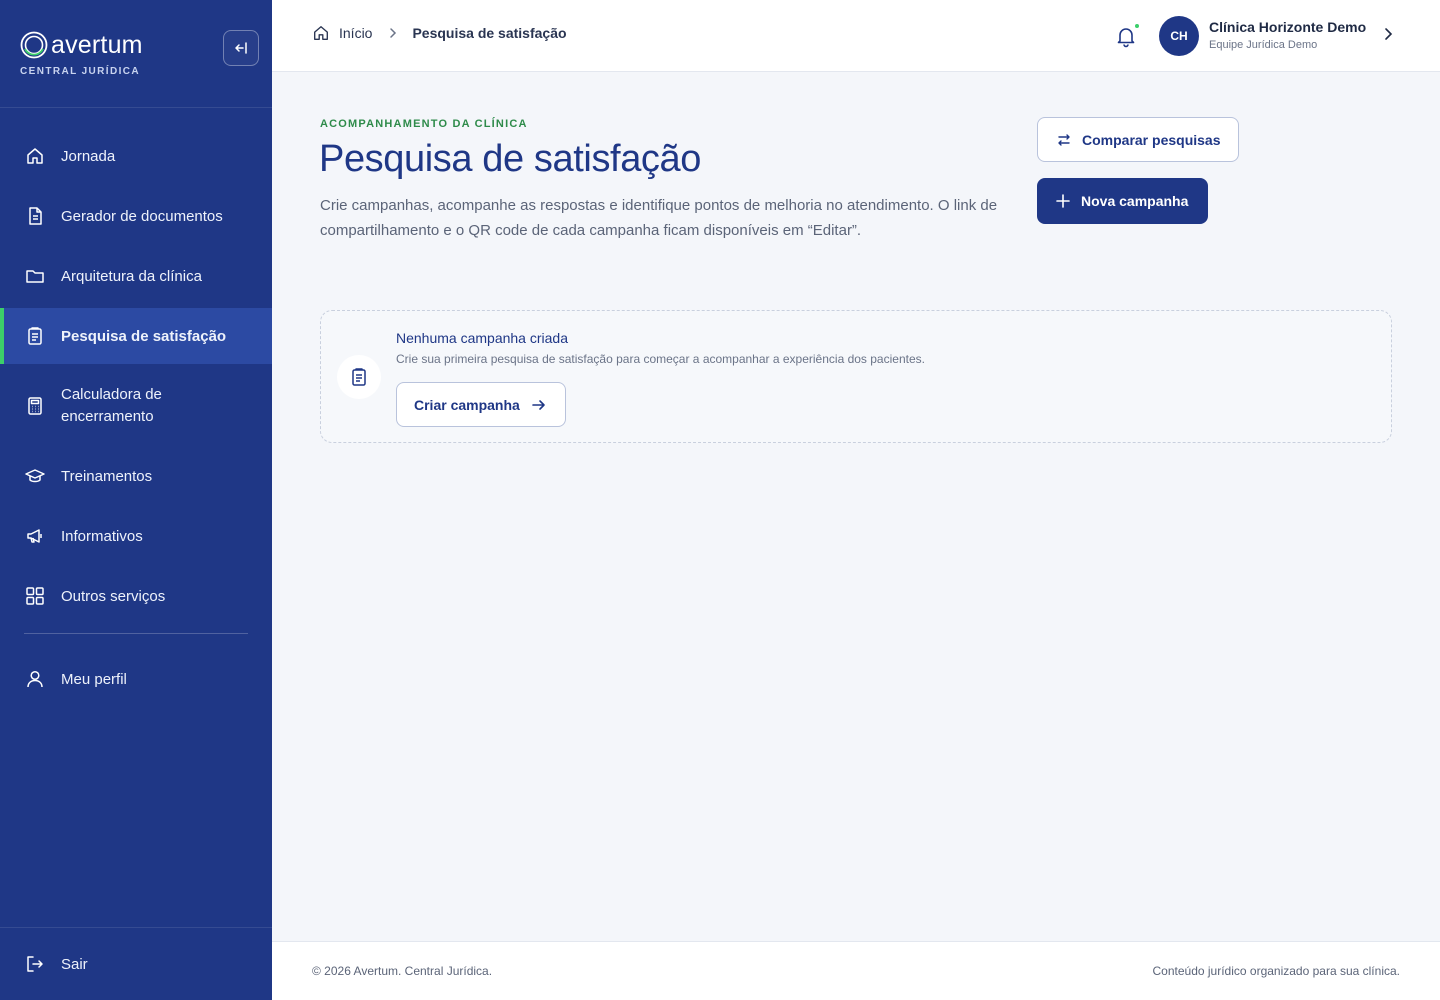  What do you see at coordinates (424, 124) in the screenshot?
I see `section-eyebrow: ACOMPANHAMENTO DA CLÍNICA` at bounding box center [424, 124].